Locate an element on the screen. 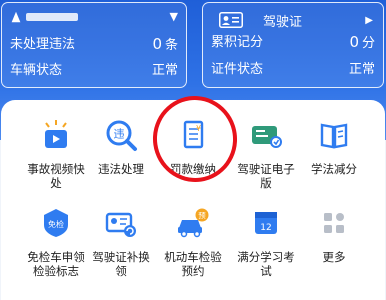 This screenshot has height=300, width=386. license-card: 驾驶证 ▶ 累积记分 0分 证件状态 正常 is located at coordinates (293, 45).